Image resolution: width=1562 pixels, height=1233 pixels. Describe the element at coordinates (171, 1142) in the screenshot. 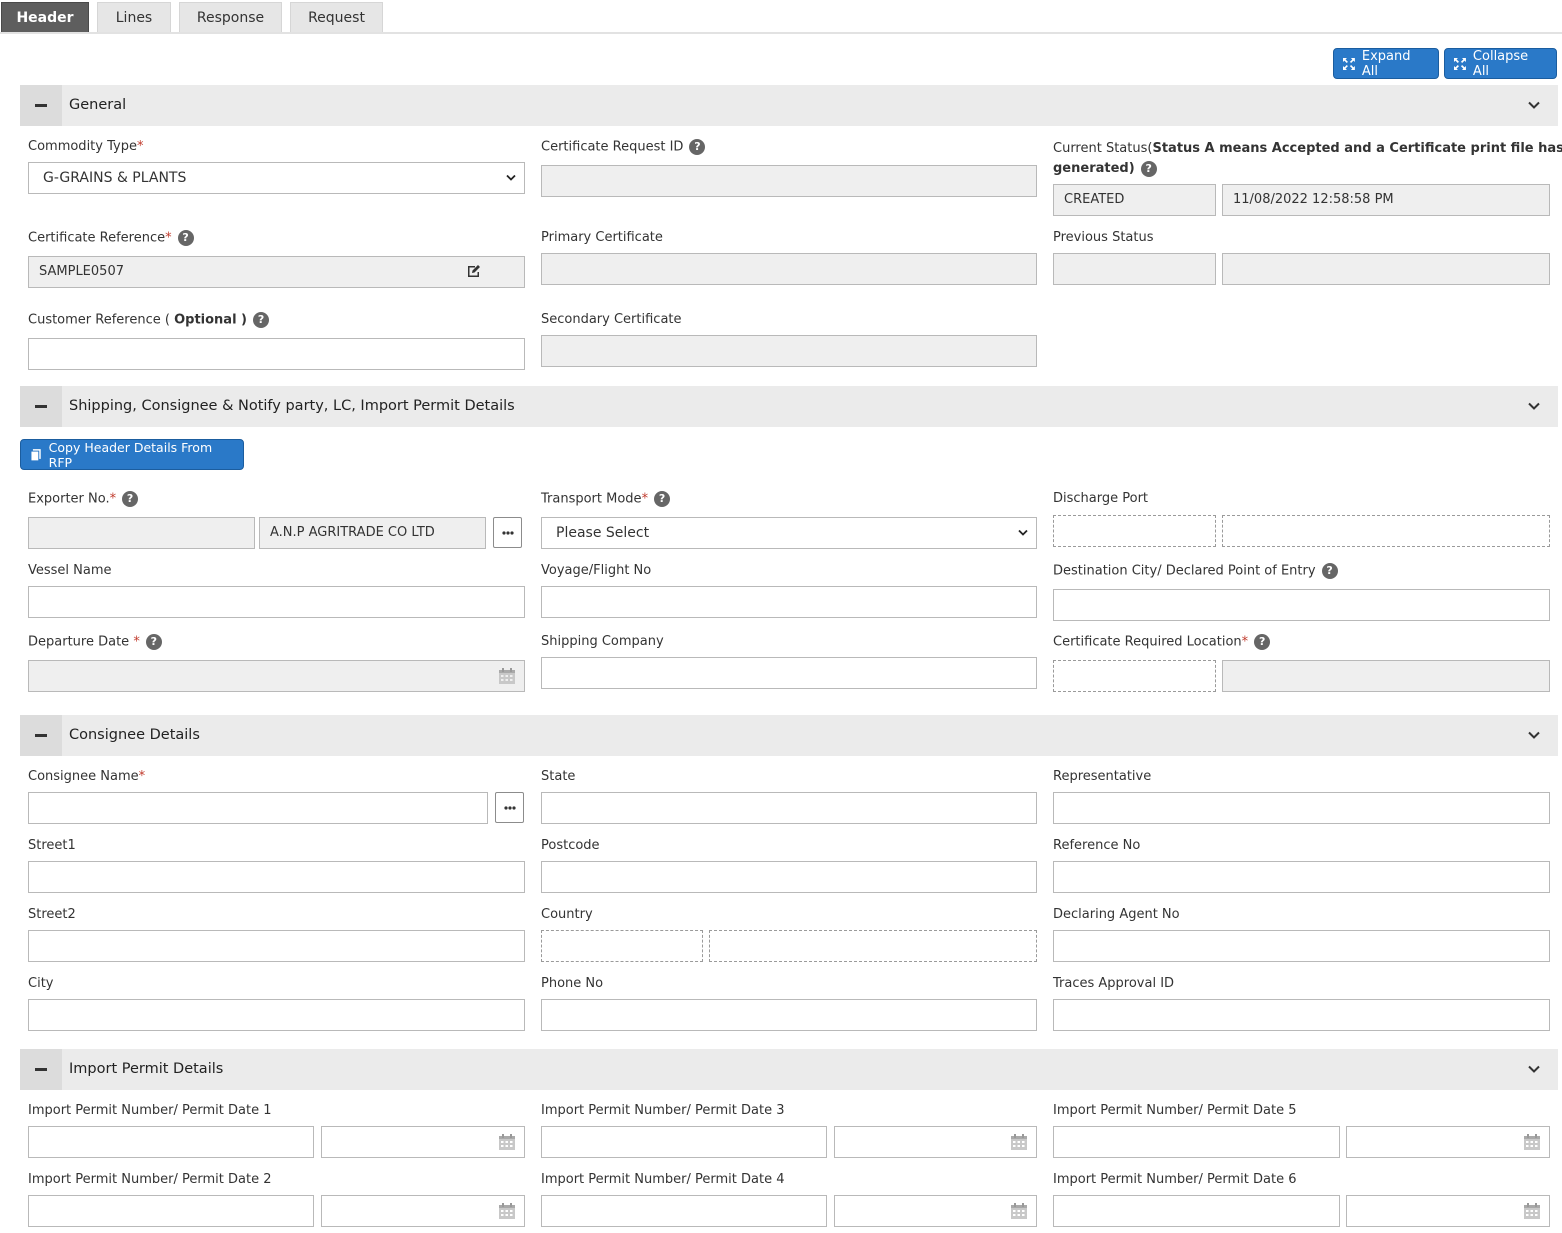

I see `permit-1-number-input` at that location.